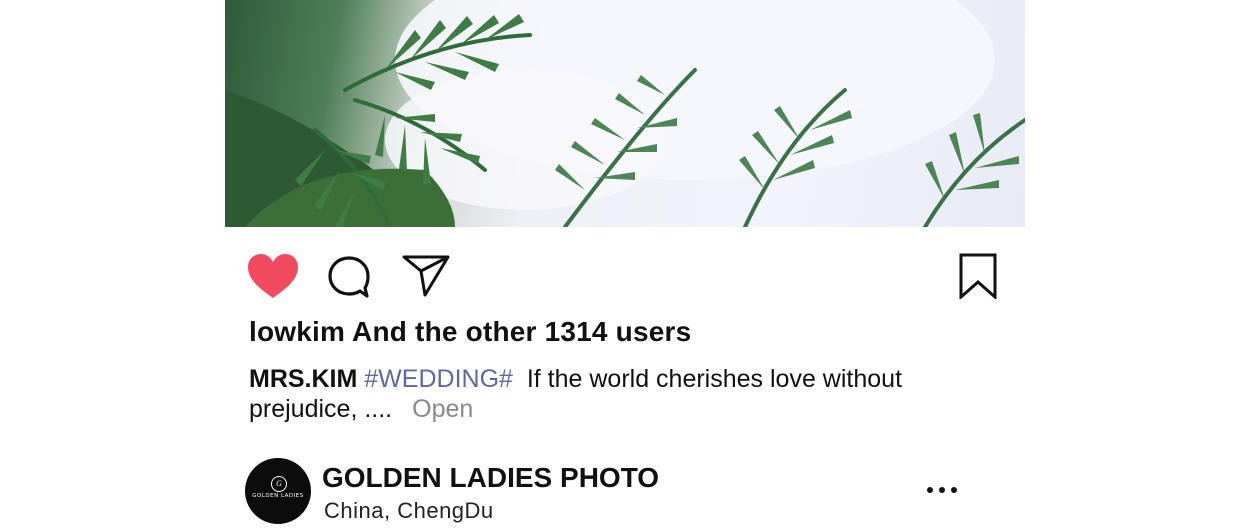  I want to click on send-icon, so click(426, 276).